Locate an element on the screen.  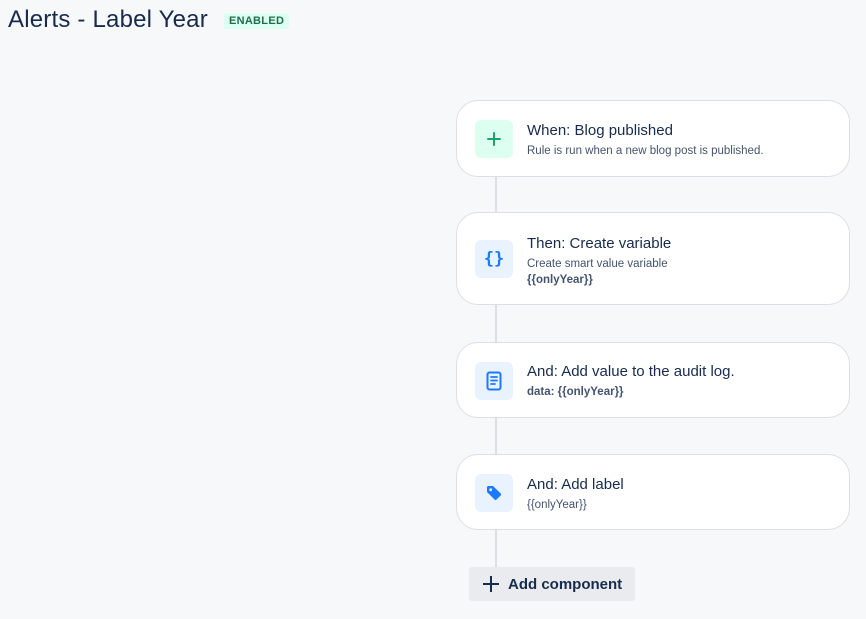
component-subtitle: {{onlyYear}} is located at coordinates (557, 505).